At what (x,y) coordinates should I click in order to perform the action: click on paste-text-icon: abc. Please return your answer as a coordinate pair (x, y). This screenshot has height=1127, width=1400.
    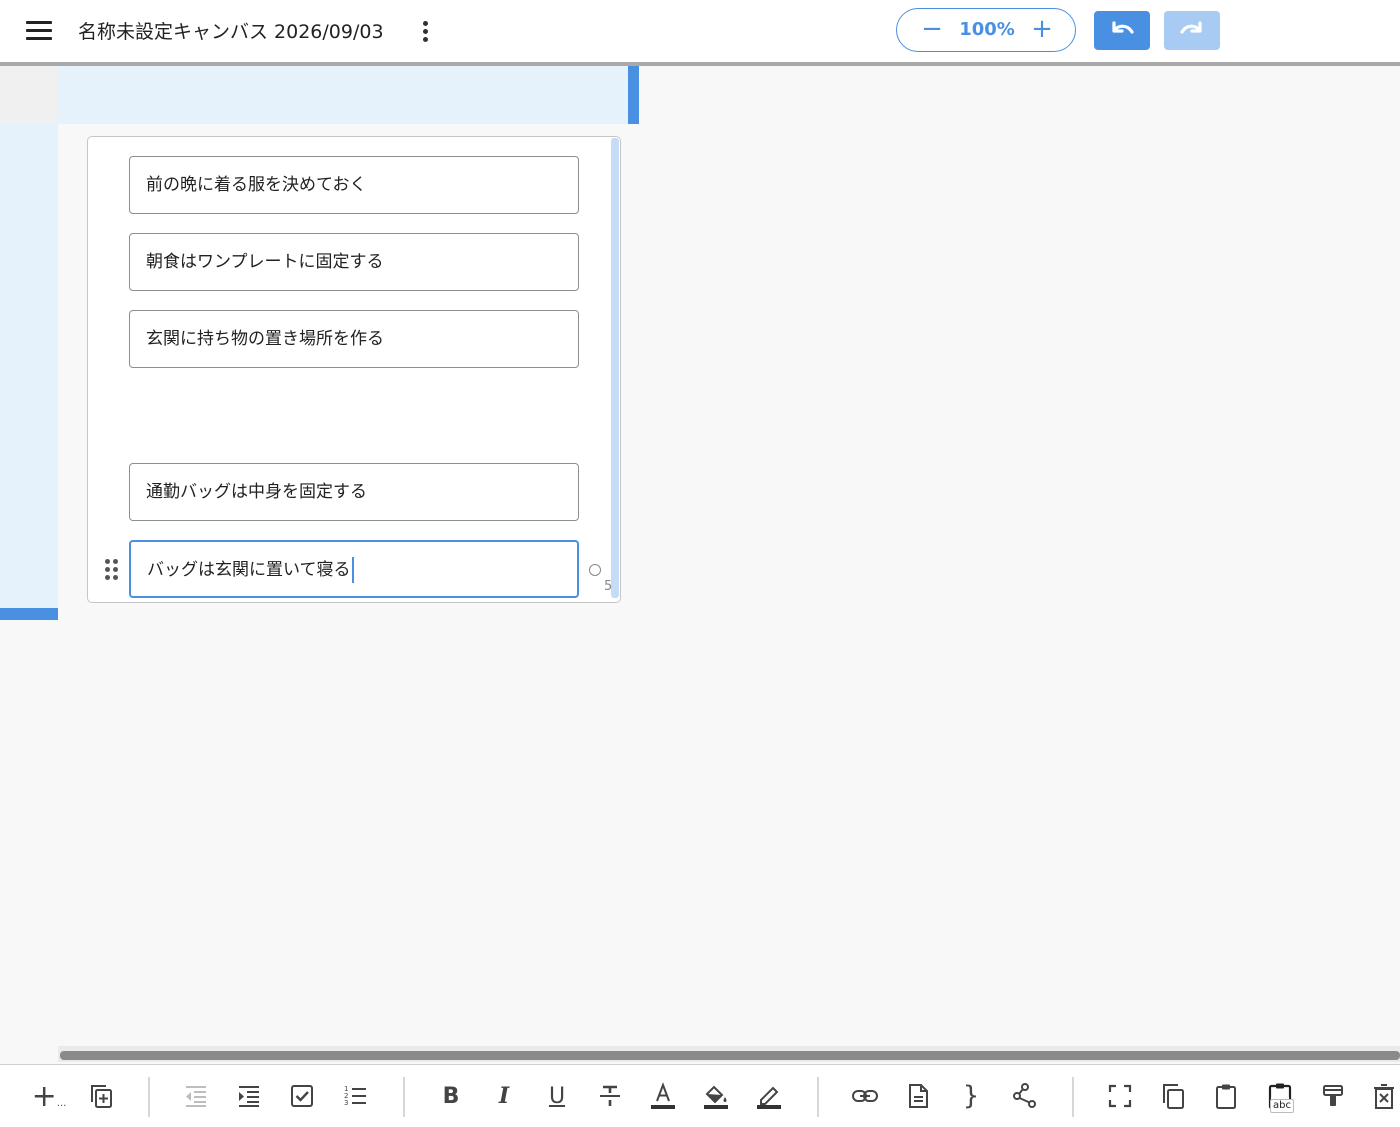
    Looking at the image, I should click on (1280, 1096).